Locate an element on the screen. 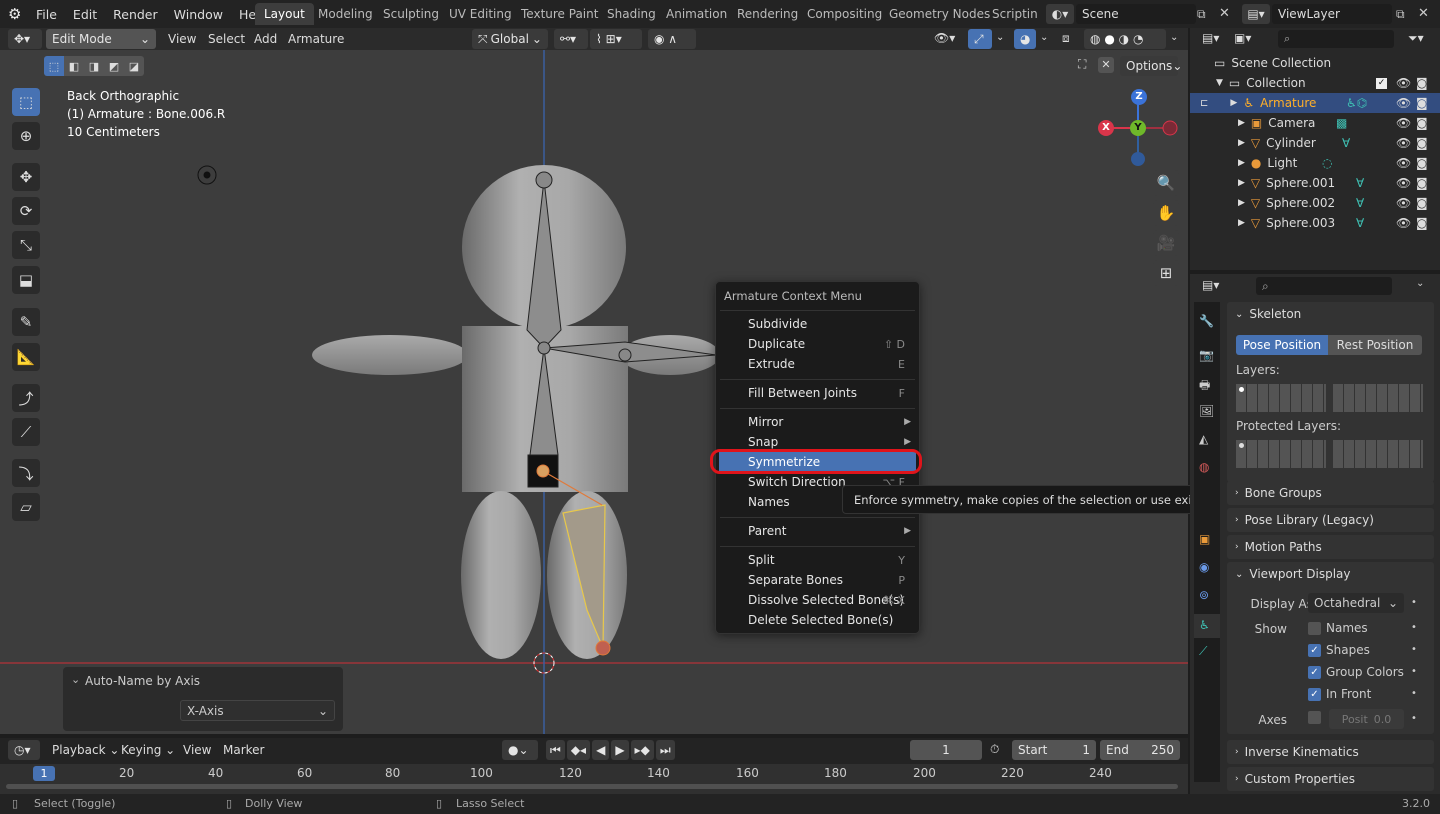 The height and width of the screenshot is (814, 1440). tab-rendering: Rendering is located at coordinates (767, 14).